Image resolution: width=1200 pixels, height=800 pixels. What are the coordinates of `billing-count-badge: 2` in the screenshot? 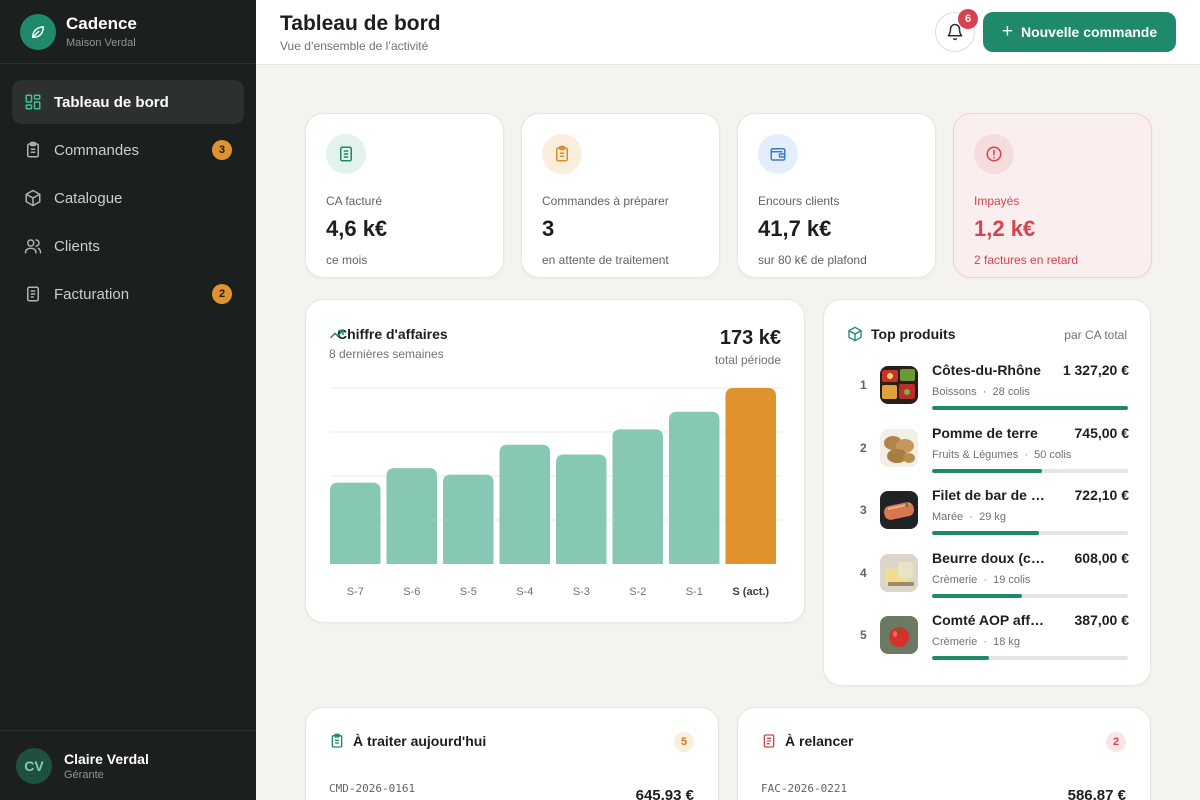 It's located at (222, 294).